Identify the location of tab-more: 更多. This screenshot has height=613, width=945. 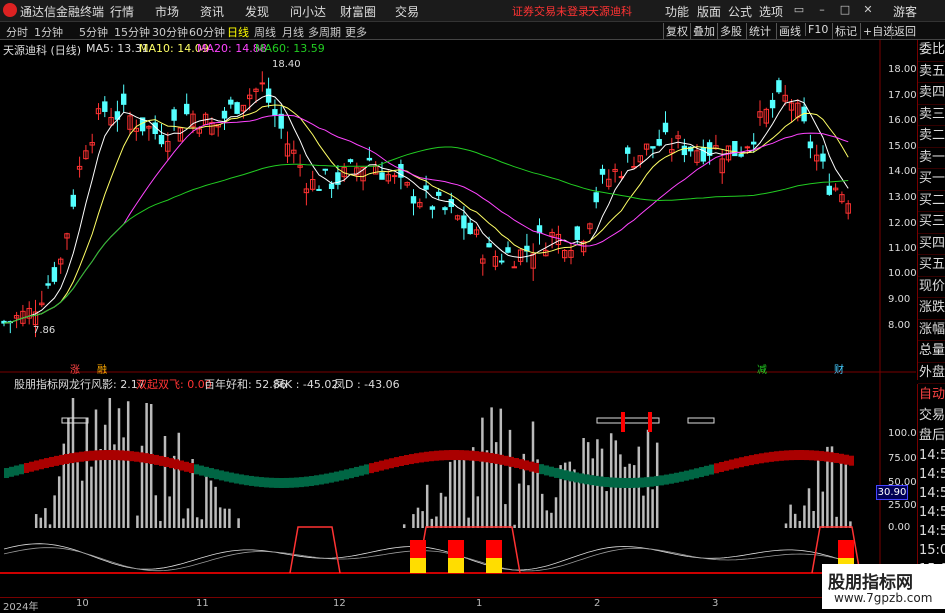
(356, 32).